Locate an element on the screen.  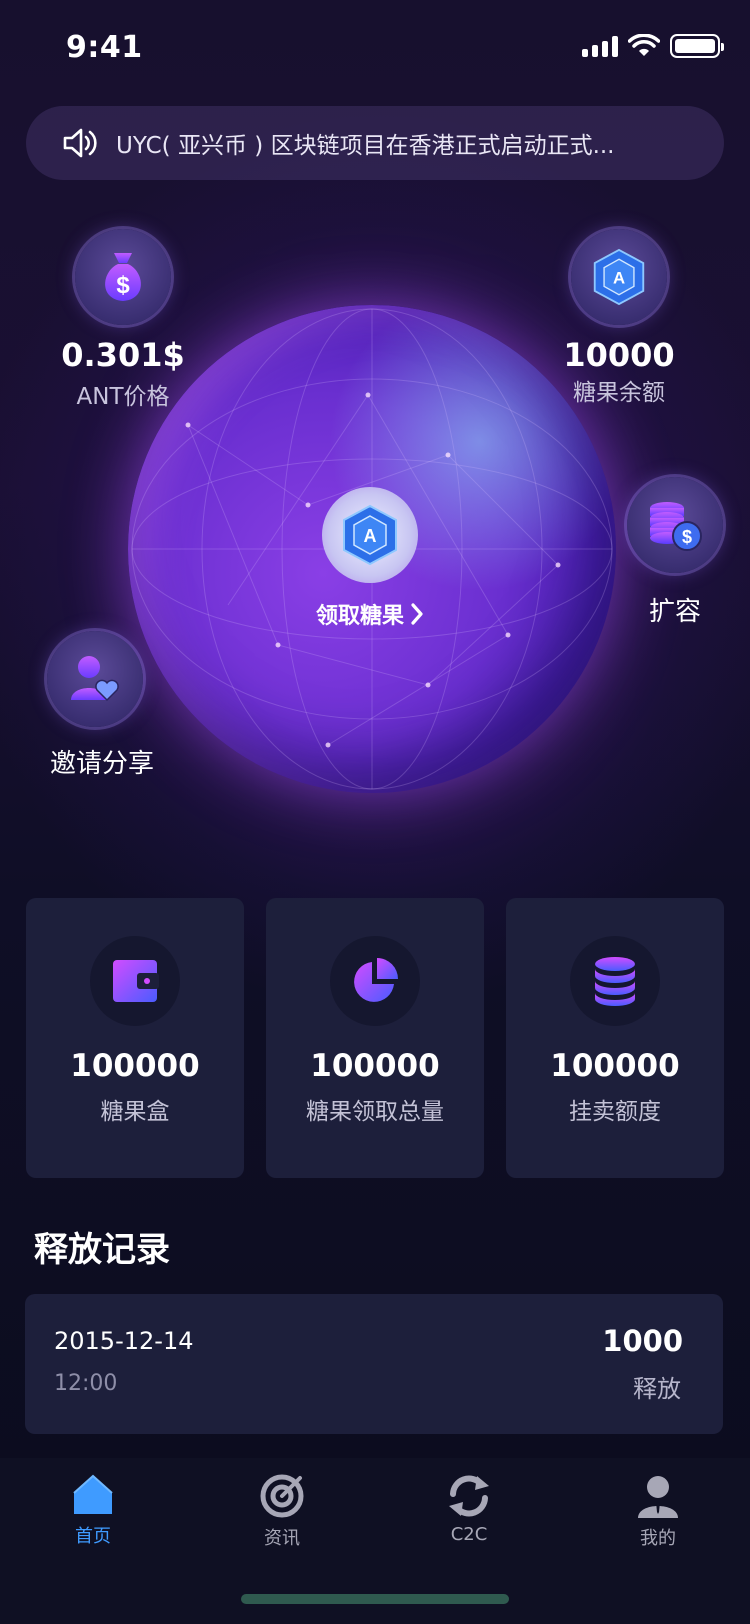
section-title-release-records: 释放记录 is located at coordinates (102, 1250).